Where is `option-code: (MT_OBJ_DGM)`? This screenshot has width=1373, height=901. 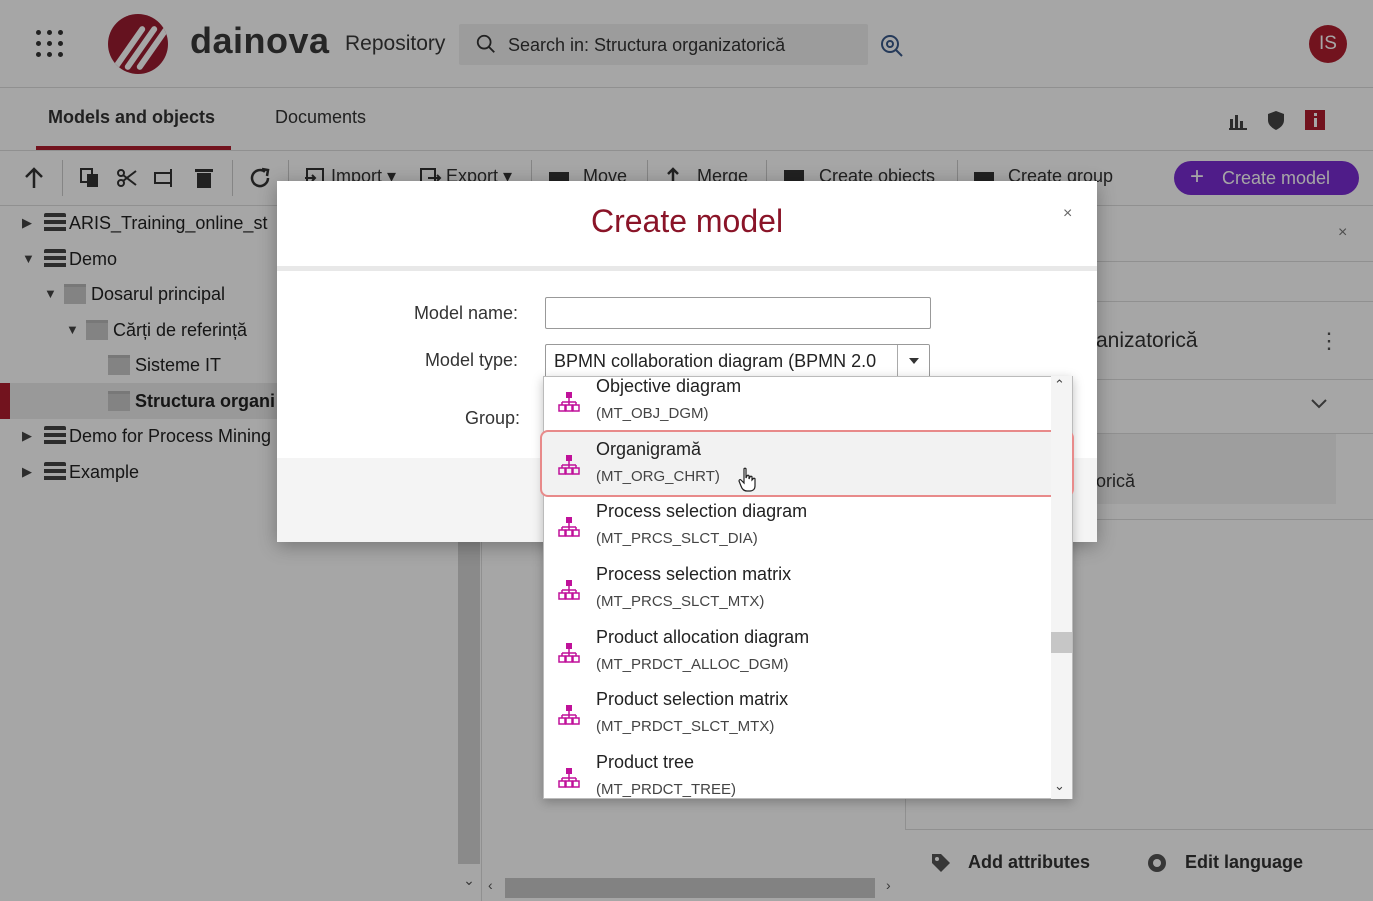
option-code: (MT_OBJ_DGM) is located at coordinates (652, 413).